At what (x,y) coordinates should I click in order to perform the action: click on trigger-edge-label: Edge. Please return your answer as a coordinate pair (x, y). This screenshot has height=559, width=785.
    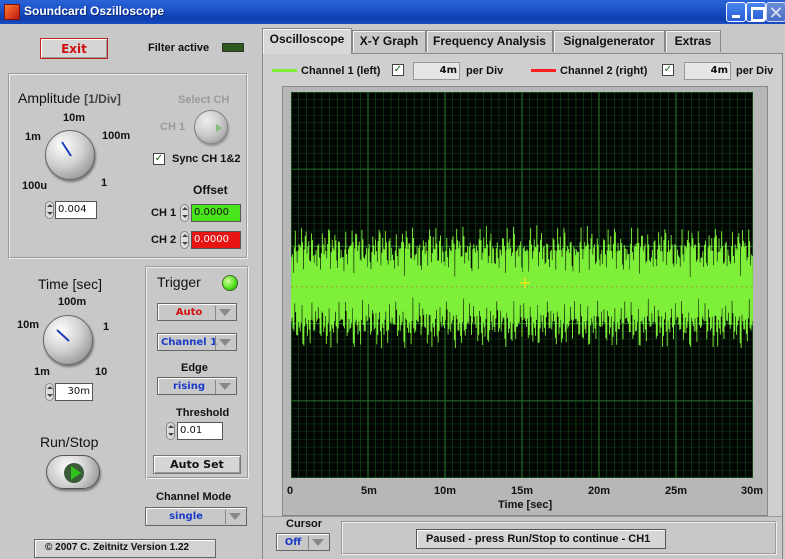
    Looking at the image, I should click on (194, 368).